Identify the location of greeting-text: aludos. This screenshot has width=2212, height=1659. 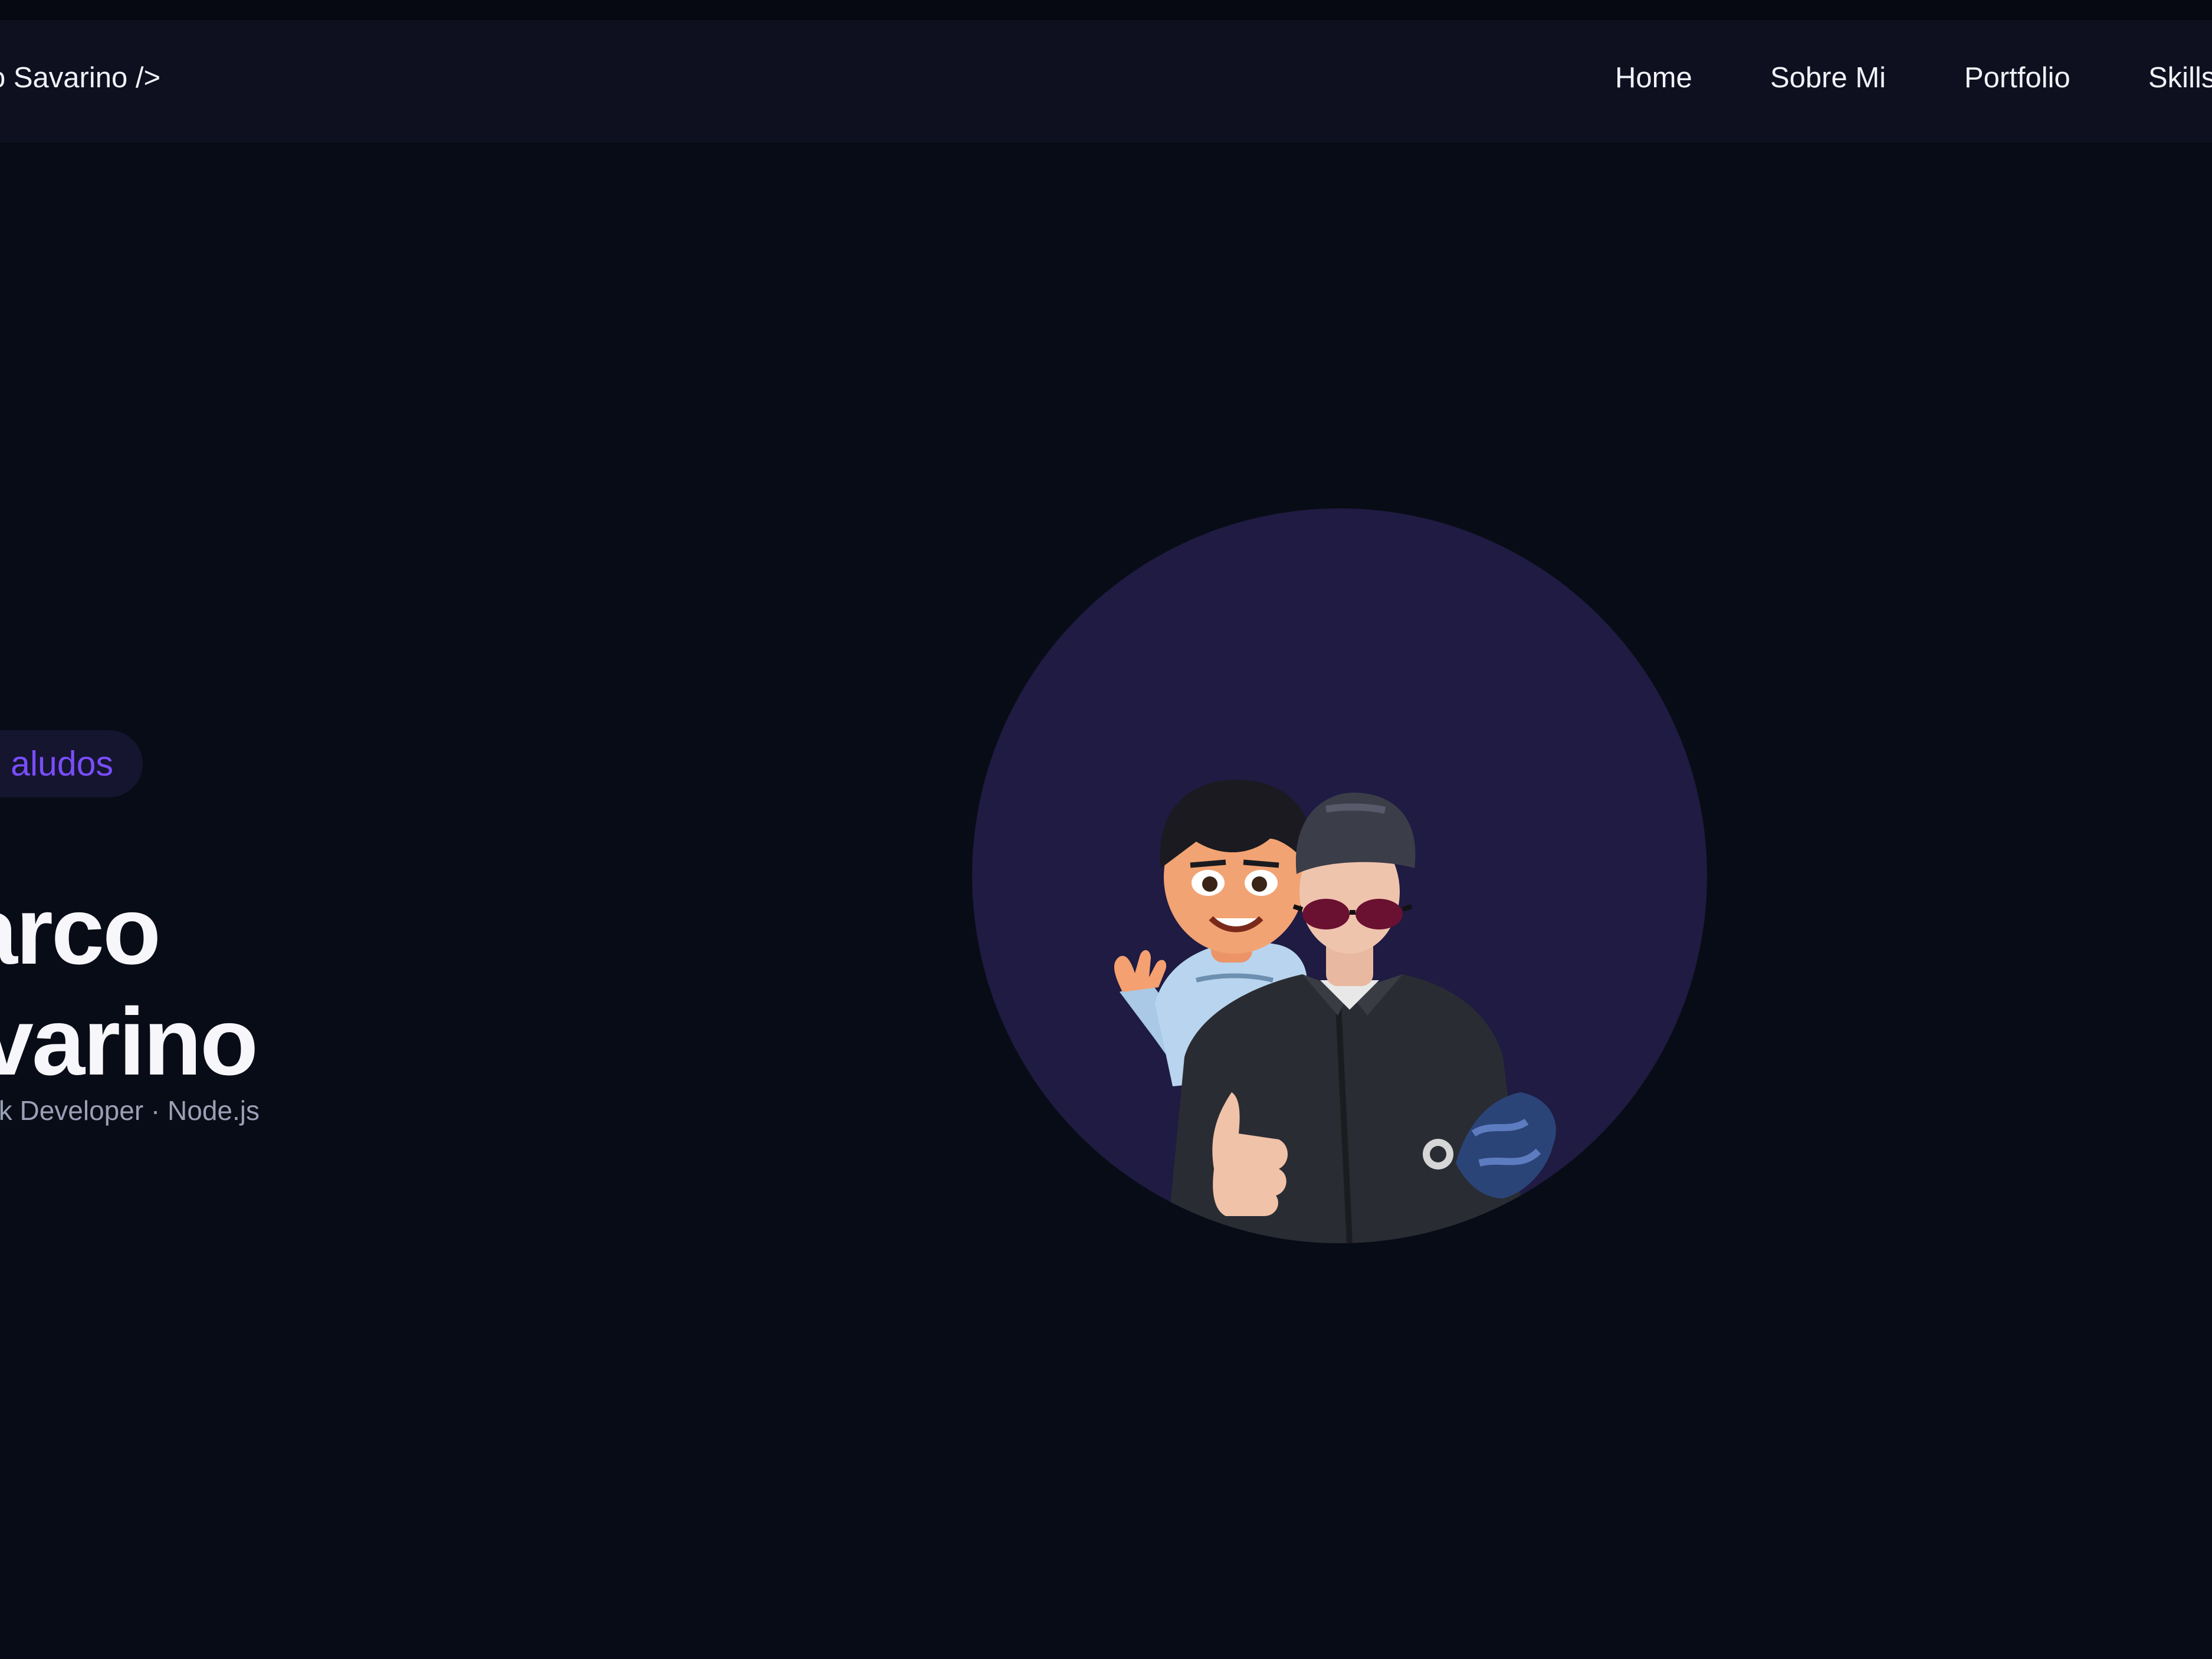
(62, 764).